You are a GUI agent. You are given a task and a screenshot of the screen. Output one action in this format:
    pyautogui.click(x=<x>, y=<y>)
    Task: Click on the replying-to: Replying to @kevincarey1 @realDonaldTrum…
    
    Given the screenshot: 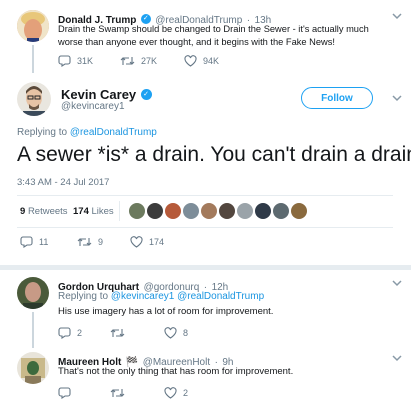 What is the action you would take?
    pyautogui.click(x=161, y=296)
    